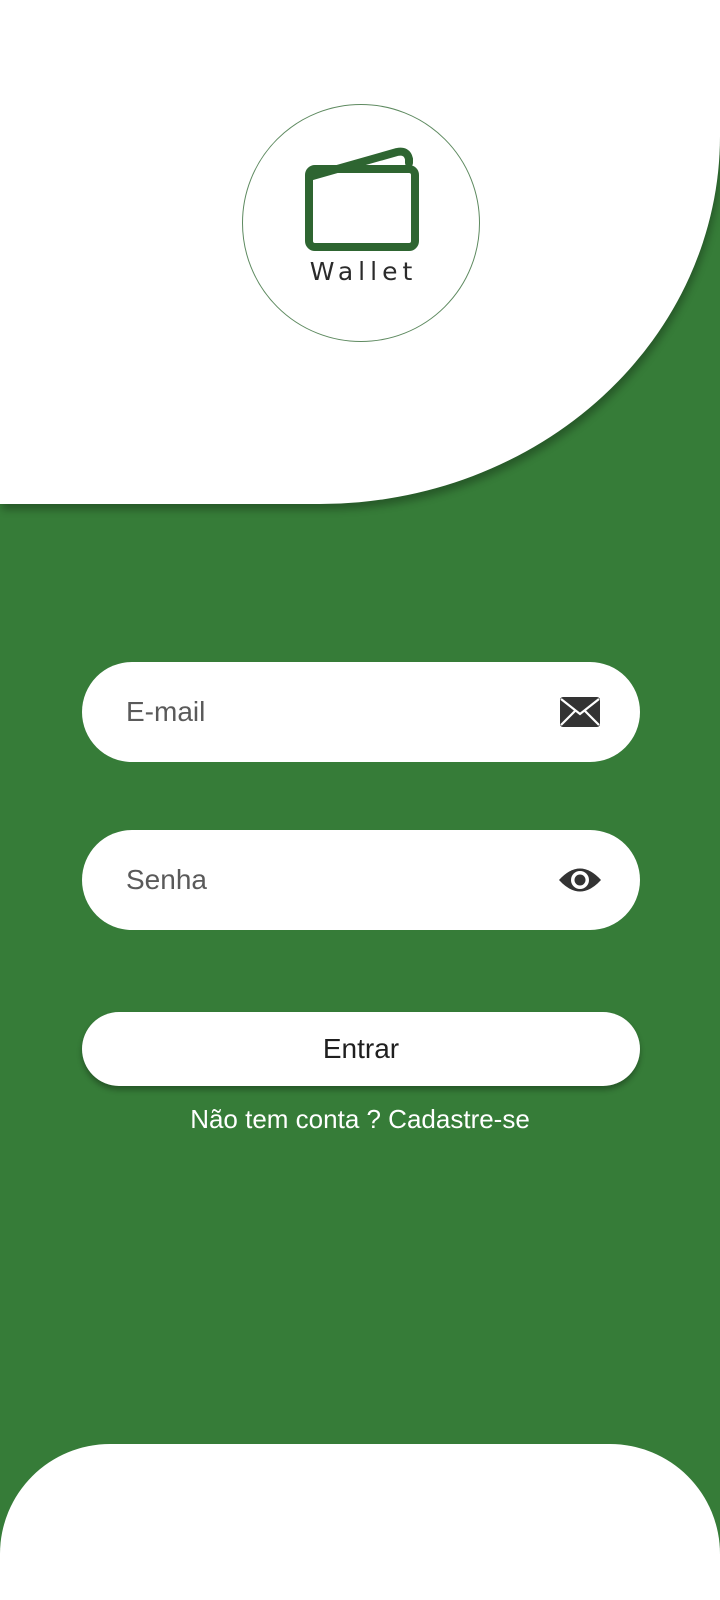 Image resolution: width=720 pixels, height=1600 pixels. What do you see at coordinates (362, 199) in the screenshot?
I see `wallet-icon` at bounding box center [362, 199].